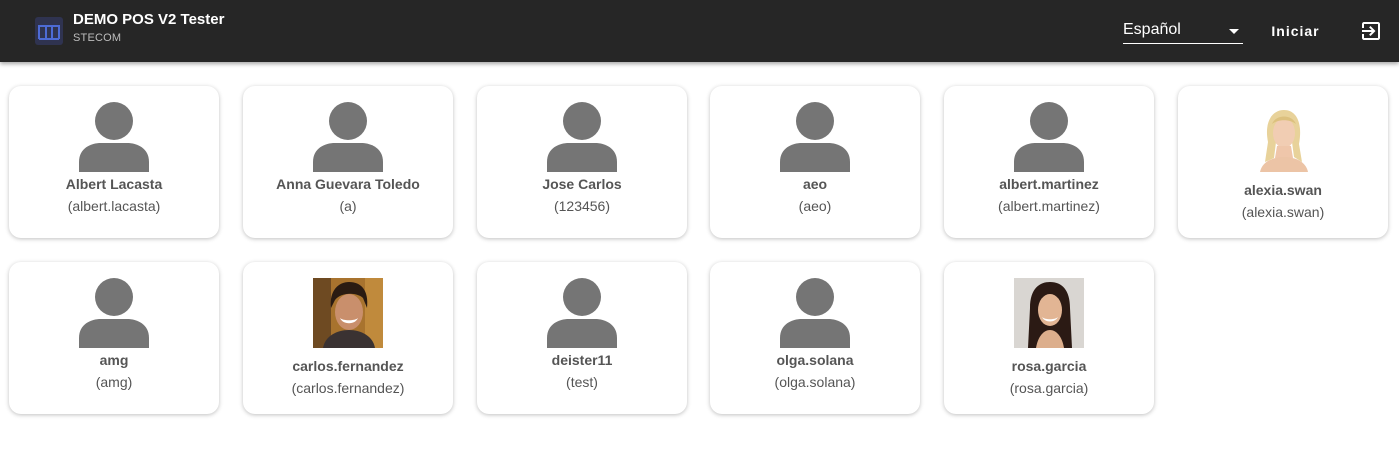  I want to click on user-login: (a), so click(348, 206).